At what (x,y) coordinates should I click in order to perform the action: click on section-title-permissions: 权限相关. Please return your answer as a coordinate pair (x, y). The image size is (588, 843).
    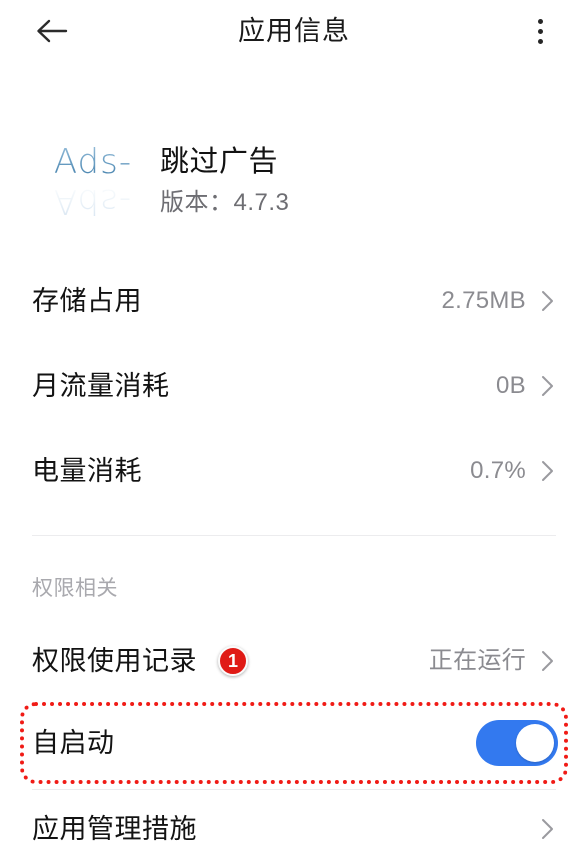
    Looking at the image, I should click on (75, 588).